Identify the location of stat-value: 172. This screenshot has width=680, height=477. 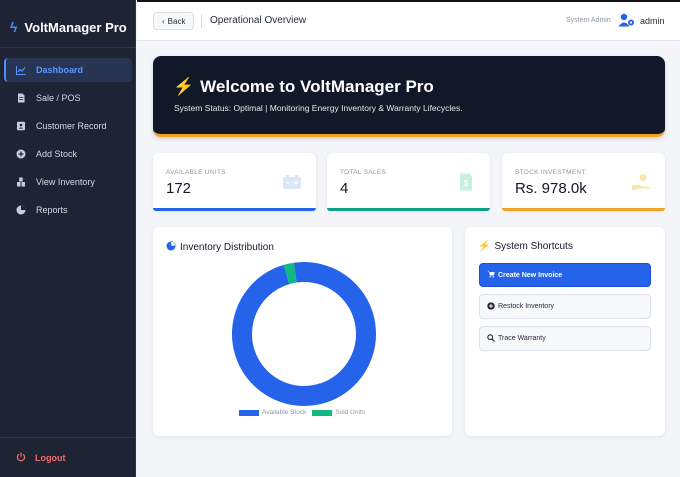
(179, 188).